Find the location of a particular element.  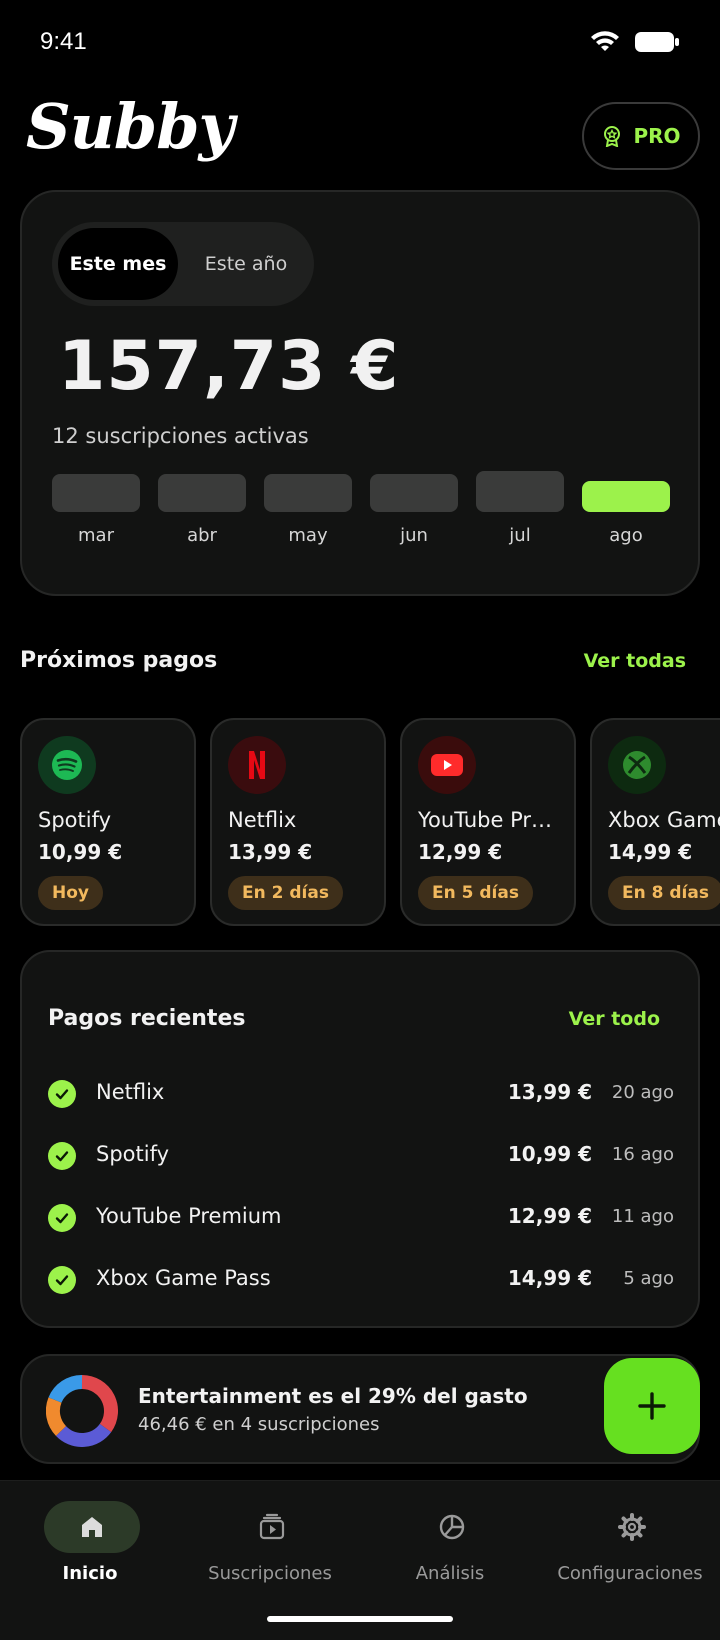

month-label: jul is located at coordinates (520, 535).